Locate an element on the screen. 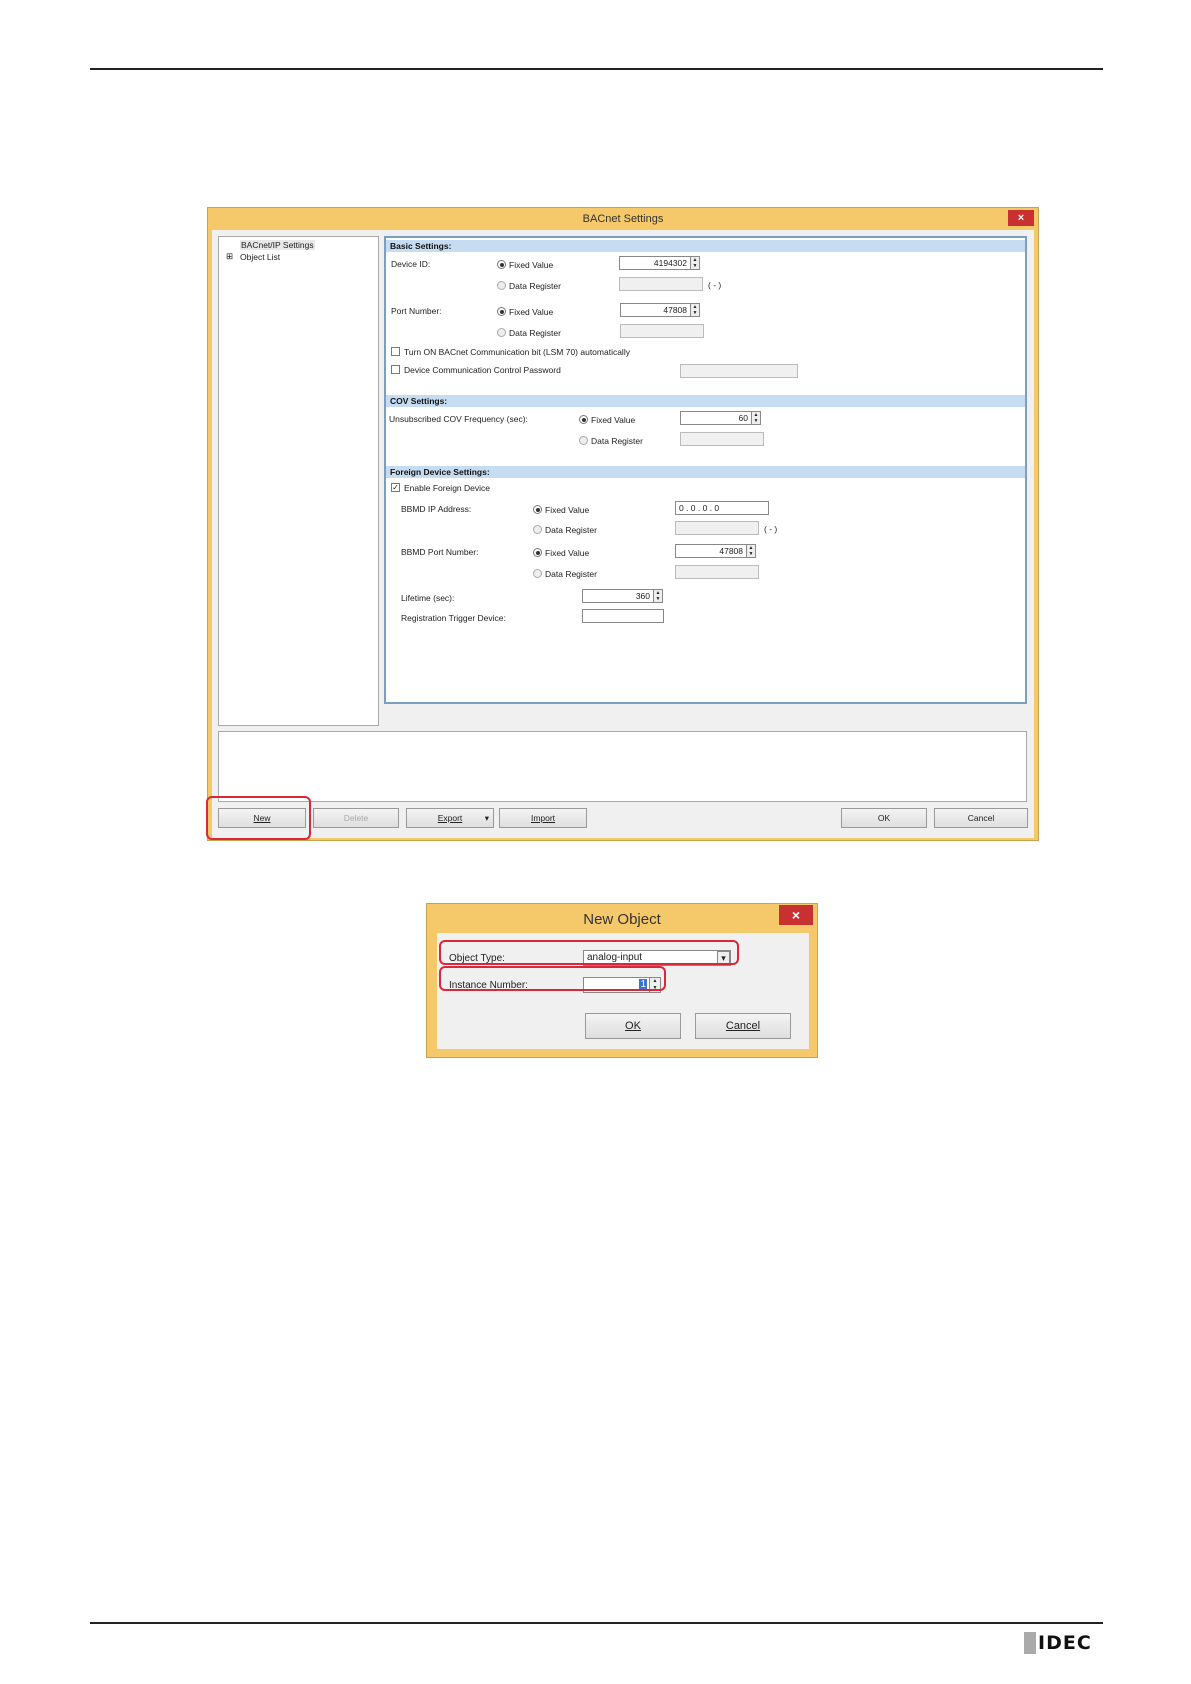 This screenshot has width=1191, height=1684. cov-fixed-radio is located at coordinates (583, 419).